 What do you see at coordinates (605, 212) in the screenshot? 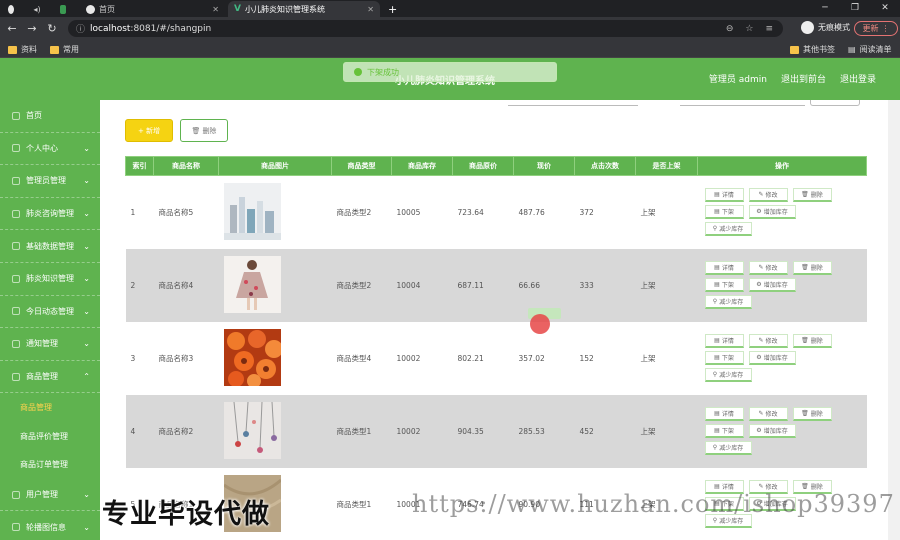
I see `cell-clicks: 372` at bounding box center [605, 212].